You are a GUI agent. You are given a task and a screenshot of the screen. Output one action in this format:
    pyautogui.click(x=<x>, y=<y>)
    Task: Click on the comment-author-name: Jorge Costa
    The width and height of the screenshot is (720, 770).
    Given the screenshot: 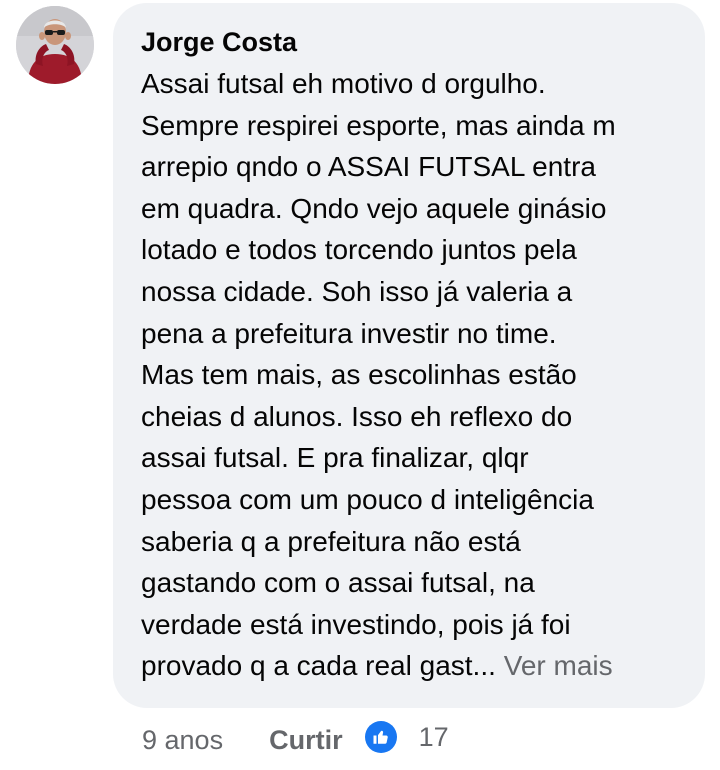 What is the action you would take?
    pyautogui.click(x=412, y=42)
    